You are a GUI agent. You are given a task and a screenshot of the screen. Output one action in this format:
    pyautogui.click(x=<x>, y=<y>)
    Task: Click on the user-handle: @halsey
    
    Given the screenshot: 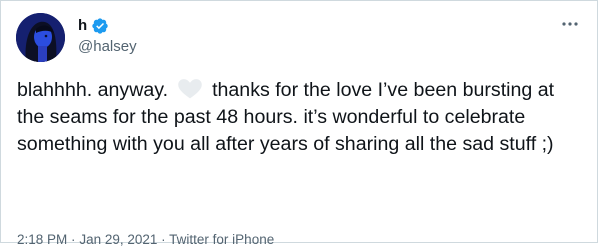 What is the action you would take?
    pyautogui.click(x=107, y=47)
    